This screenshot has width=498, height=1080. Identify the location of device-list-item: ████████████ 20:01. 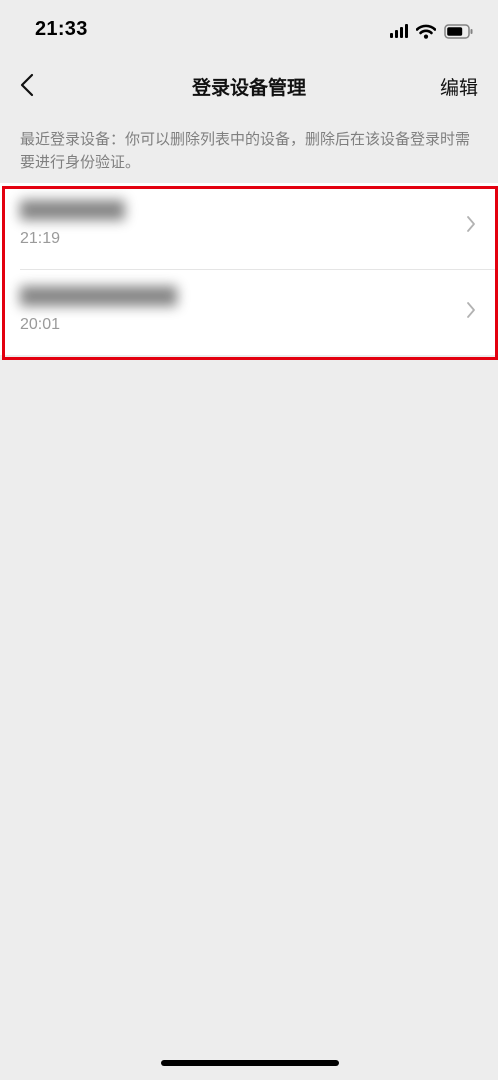
(249, 312).